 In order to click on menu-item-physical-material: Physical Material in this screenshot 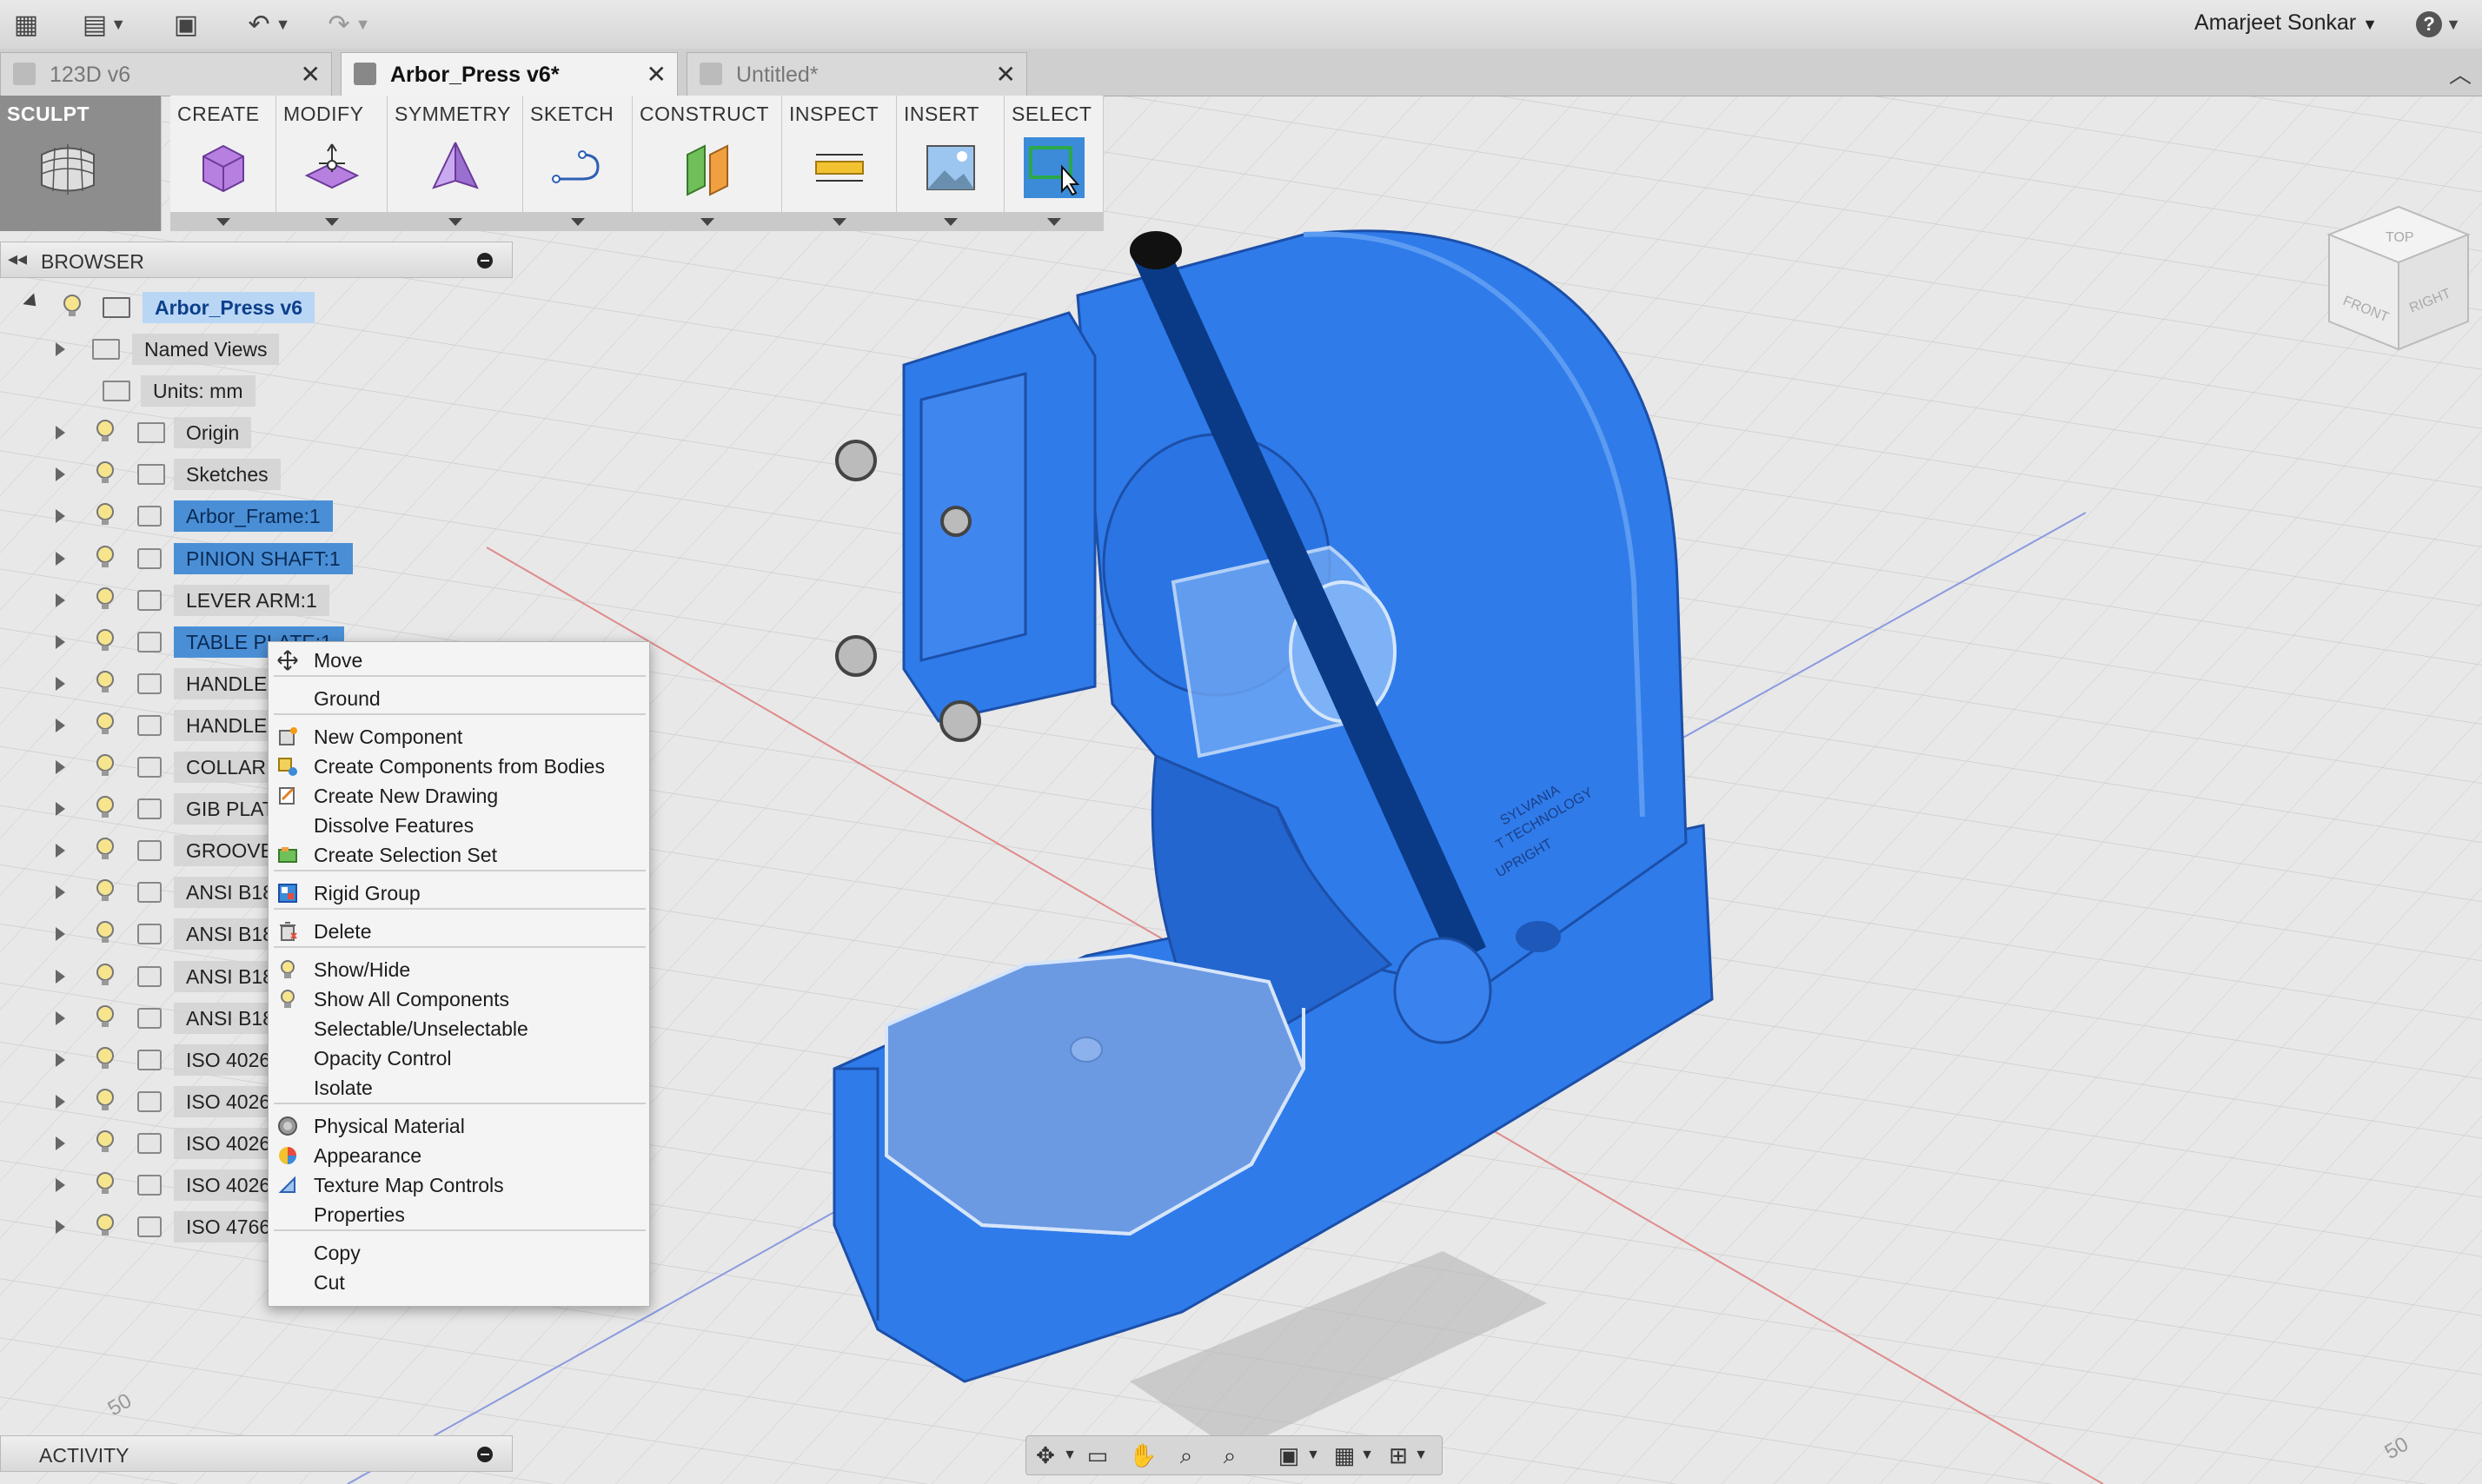, I will do `click(459, 1126)`.